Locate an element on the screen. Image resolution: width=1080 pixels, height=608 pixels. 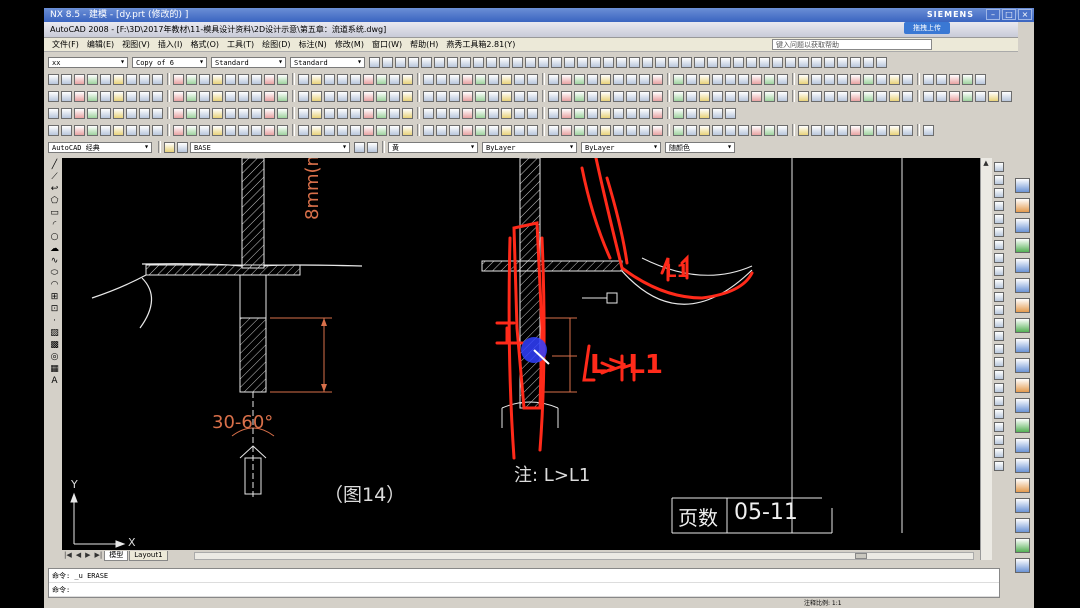
insert-block-icon: ⊞ is located at coordinates (55, 297).